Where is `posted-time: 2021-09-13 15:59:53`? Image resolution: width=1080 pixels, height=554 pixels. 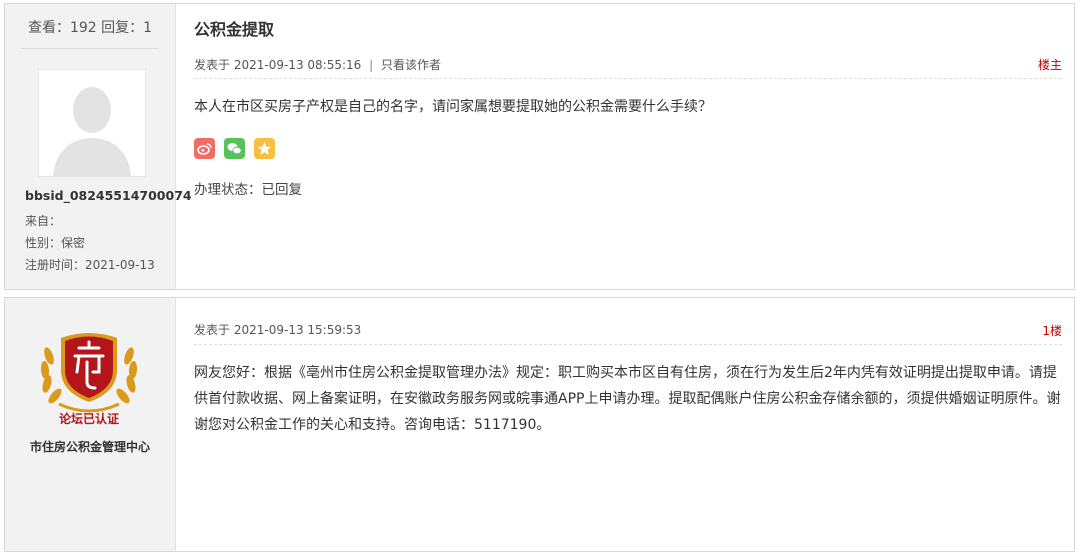 posted-time: 2021-09-13 15:59:53 is located at coordinates (297, 330).